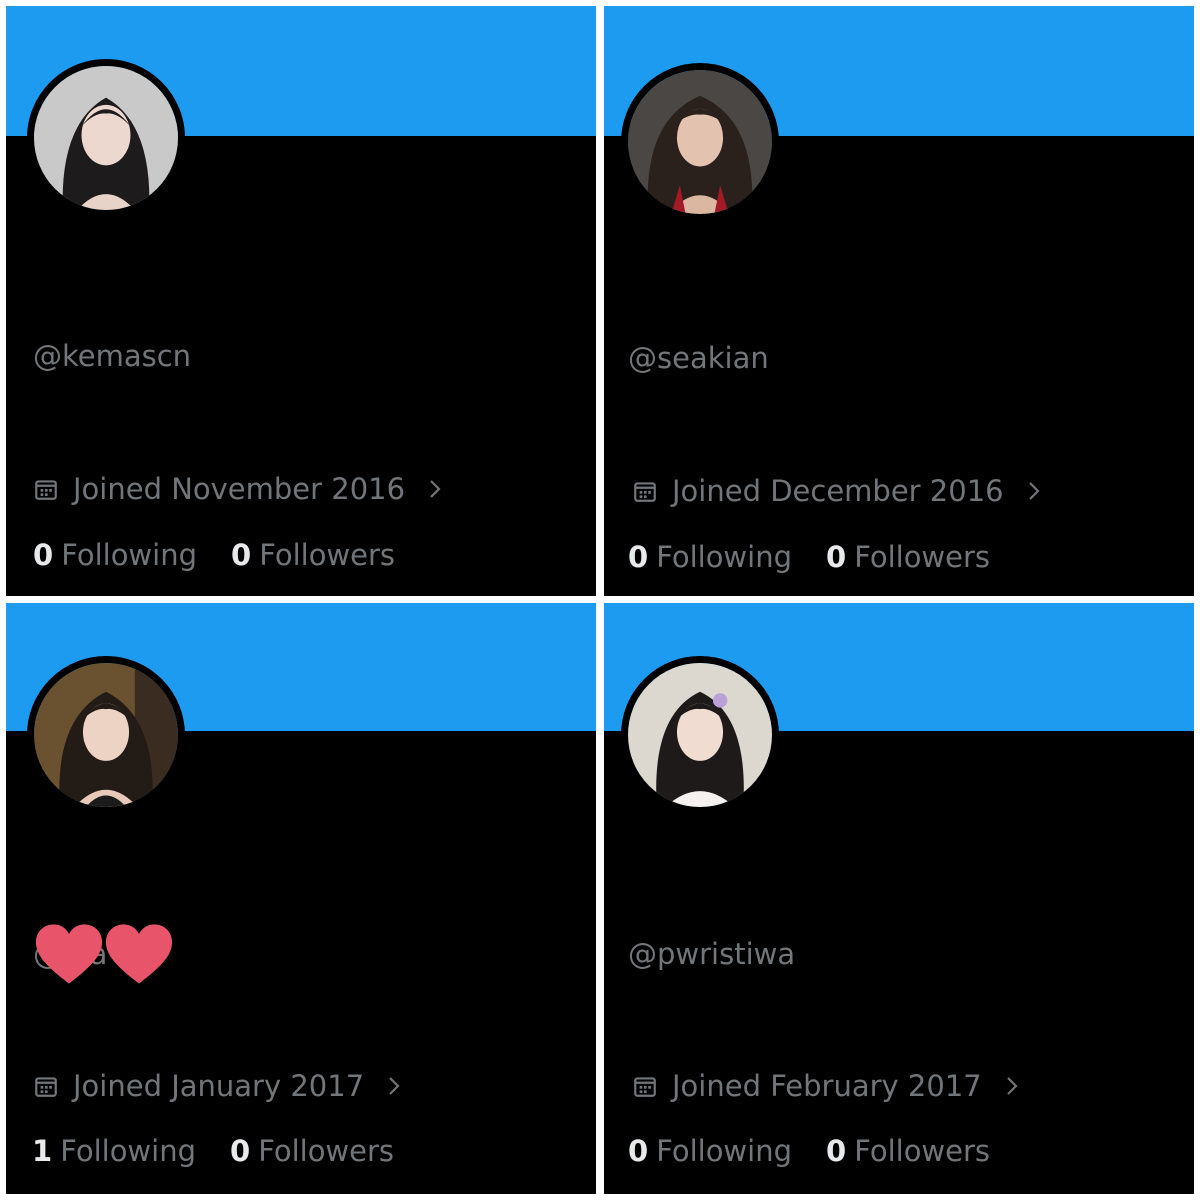  What do you see at coordinates (213, 1151) in the screenshot?
I see `follow-stats: 1 Following 0 Followers` at bounding box center [213, 1151].